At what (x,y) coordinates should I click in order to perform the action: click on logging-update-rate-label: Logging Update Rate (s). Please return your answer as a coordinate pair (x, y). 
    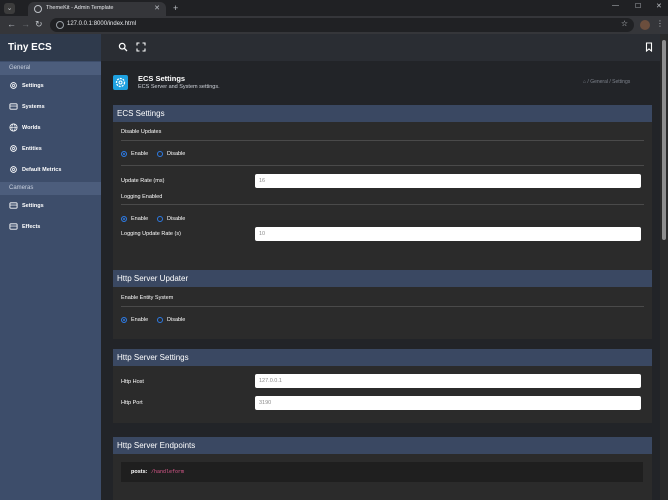
    Looking at the image, I should click on (151, 234).